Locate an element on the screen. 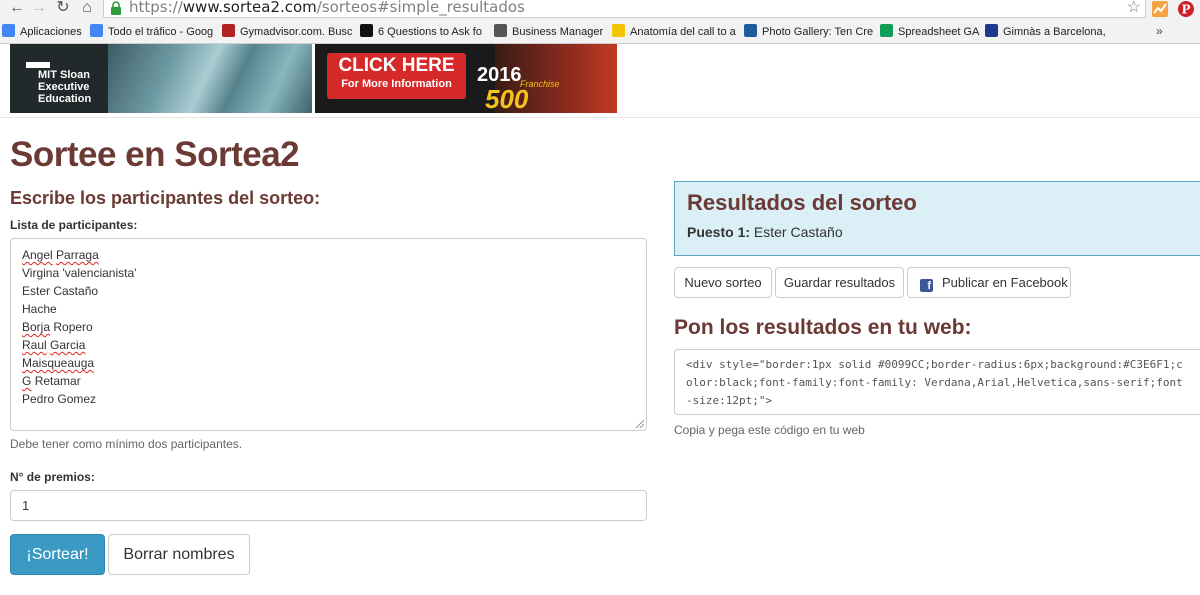  bookmark-item: Gymadvisor.com. Busc is located at coordinates (289, 32).